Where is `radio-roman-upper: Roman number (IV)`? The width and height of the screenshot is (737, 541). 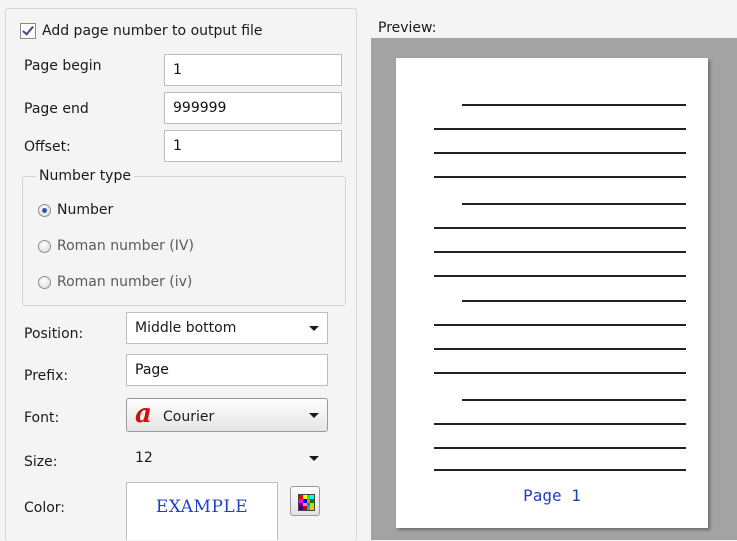
radio-roman-upper: Roman number (IV) is located at coordinates (116, 246).